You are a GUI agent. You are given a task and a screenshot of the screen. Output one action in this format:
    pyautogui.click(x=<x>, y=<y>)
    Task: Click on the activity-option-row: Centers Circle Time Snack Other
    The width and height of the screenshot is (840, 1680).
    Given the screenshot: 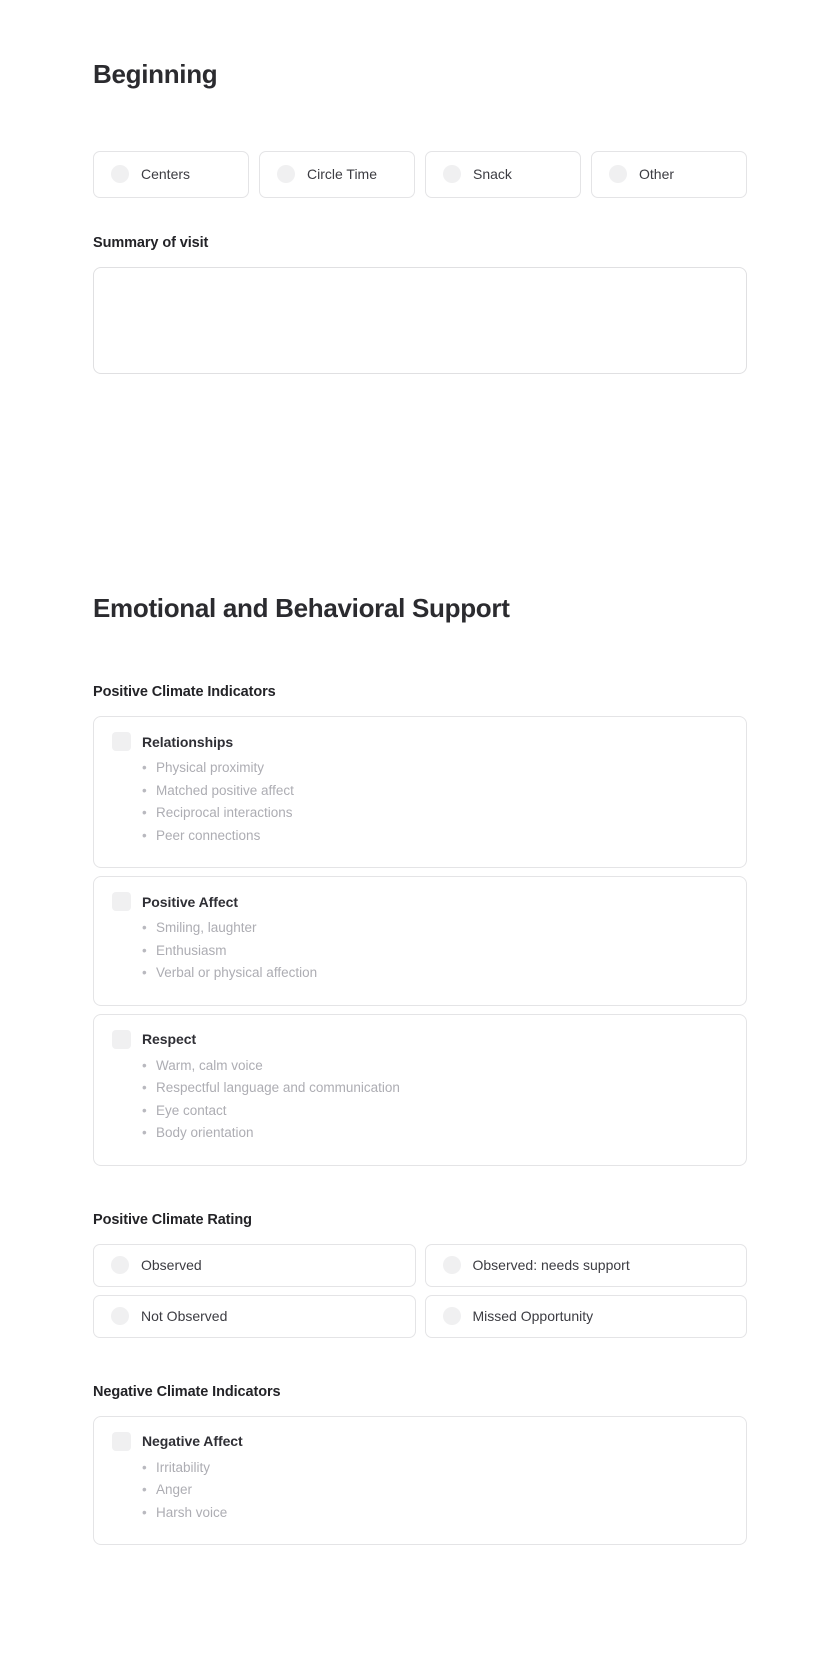 What is the action you would take?
    pyautogui.click(x=420, y=174)
    